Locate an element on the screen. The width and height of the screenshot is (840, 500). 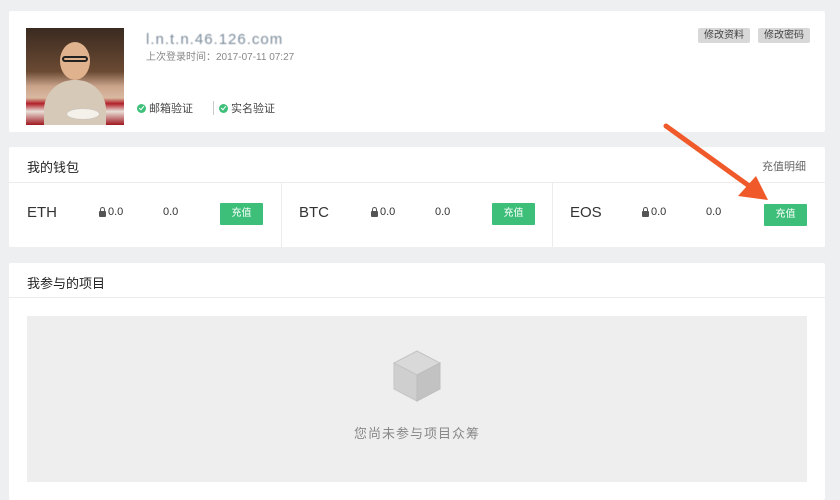
change-password-button: 修改密码 is located at coordinates (784, 35).